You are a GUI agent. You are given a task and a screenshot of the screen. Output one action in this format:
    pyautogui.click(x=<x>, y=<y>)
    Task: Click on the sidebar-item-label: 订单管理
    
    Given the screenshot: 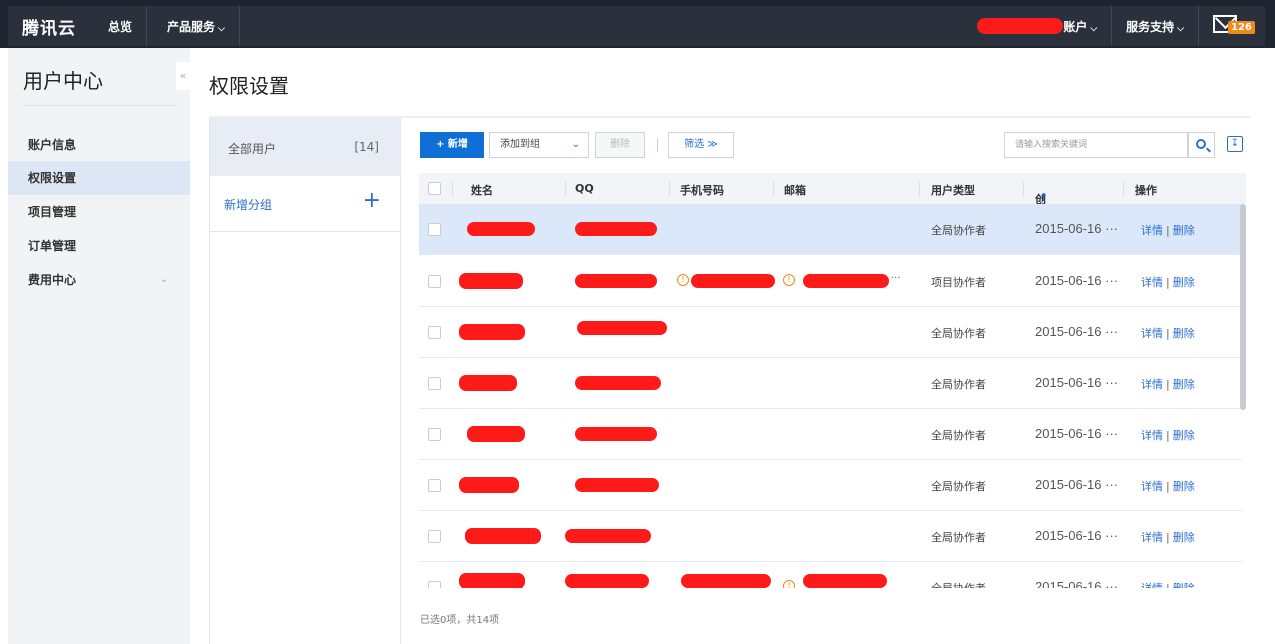 What is the action you would take?
    pyautogui.click(x=52, y=246)
    